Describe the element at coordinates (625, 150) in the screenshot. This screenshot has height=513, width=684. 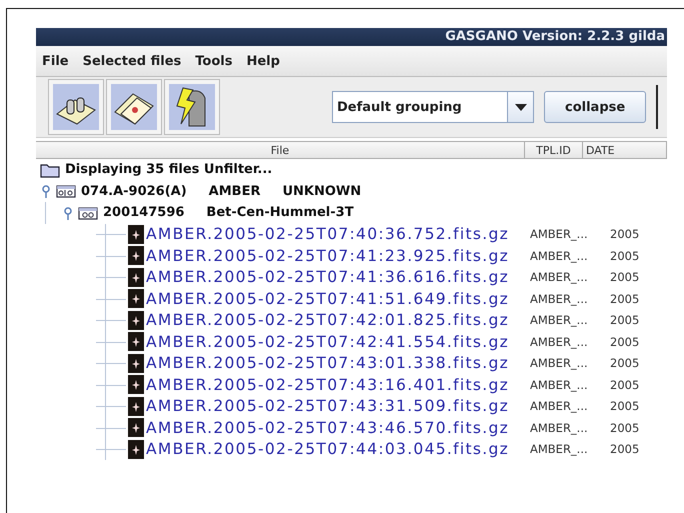
I see `column-header: DATE` at that location.